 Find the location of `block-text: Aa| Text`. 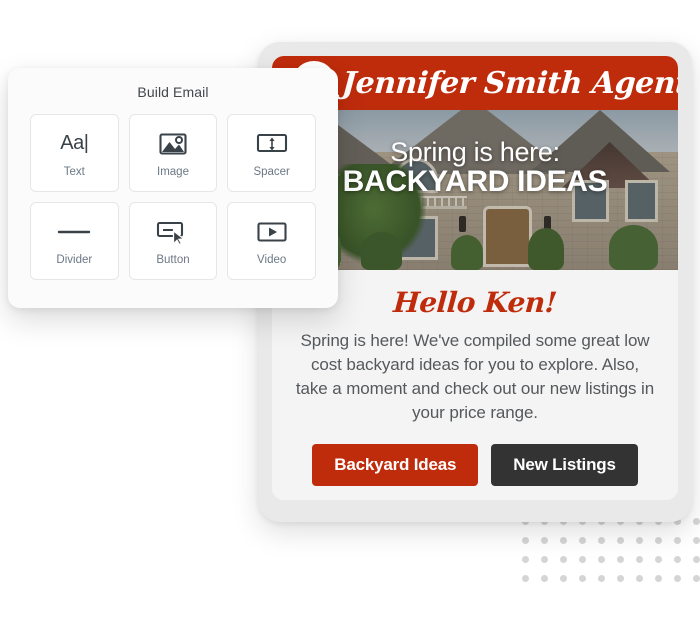

block-text: Aa| Text is located at coordinates (74, 153).